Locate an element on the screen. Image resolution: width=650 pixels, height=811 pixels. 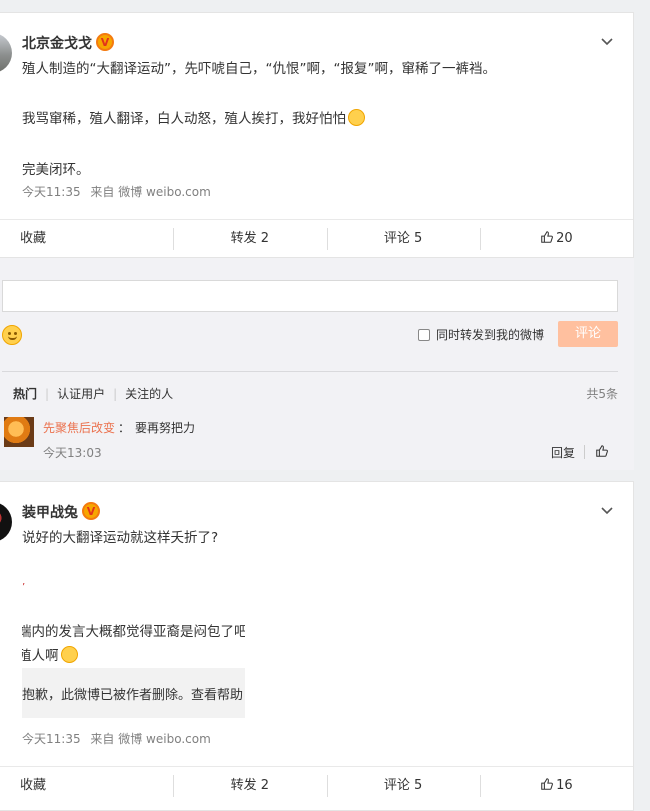
comment-author: 先聚焦后改变 is located at coordinates (79, 427).